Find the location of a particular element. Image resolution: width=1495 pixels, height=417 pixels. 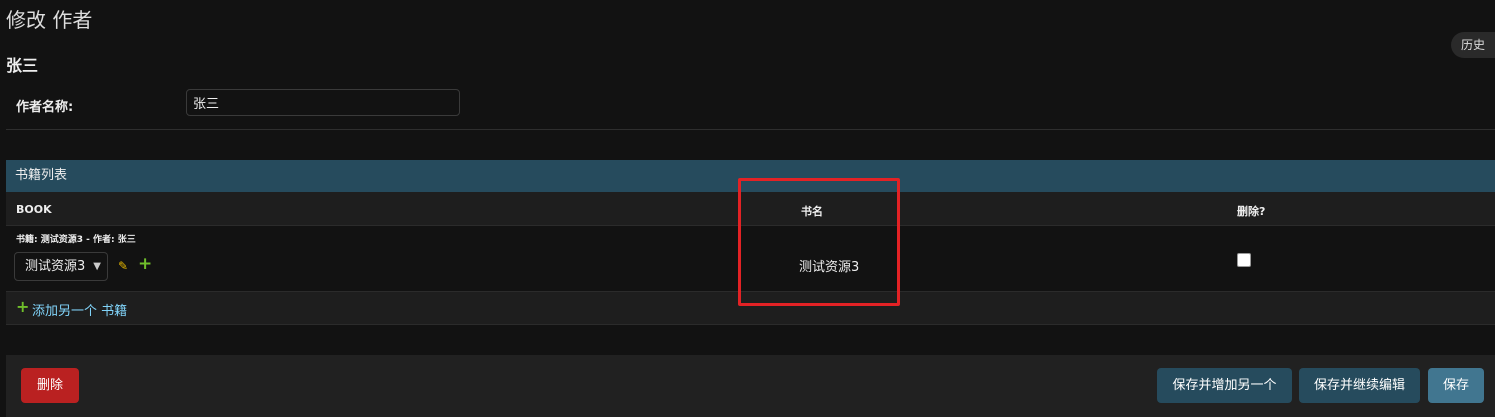

object-name-heading: 张三 is located at coordinates (22, 65).